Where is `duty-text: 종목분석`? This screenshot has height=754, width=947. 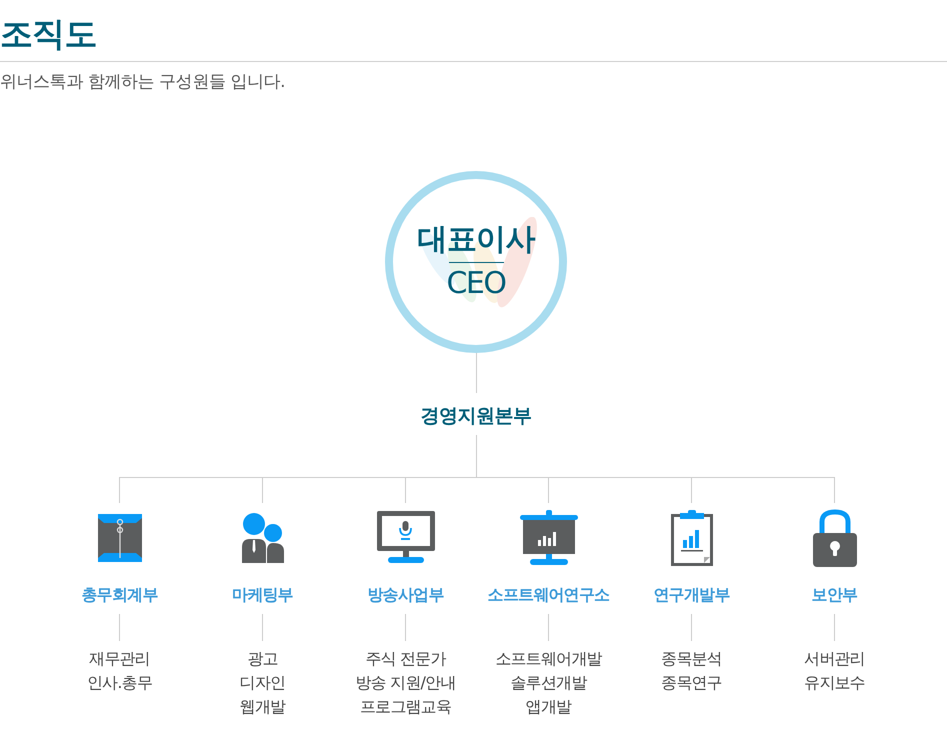
duty-text: 종목분석 is located at coordinates (691, 659).